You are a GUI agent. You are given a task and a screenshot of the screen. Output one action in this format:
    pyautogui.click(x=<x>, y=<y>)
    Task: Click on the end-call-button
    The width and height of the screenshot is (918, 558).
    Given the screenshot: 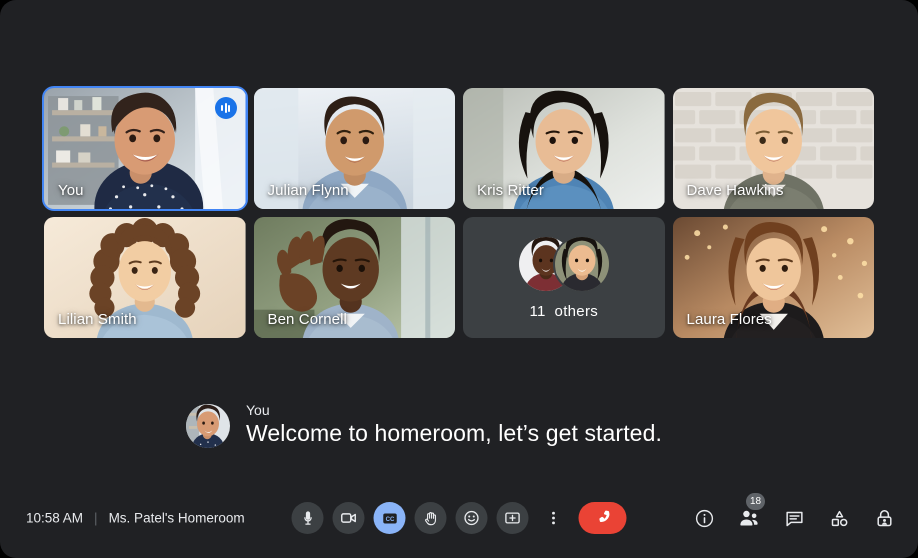 What is the action you would take?
    pyautogui.click(x=602, y=518)
    